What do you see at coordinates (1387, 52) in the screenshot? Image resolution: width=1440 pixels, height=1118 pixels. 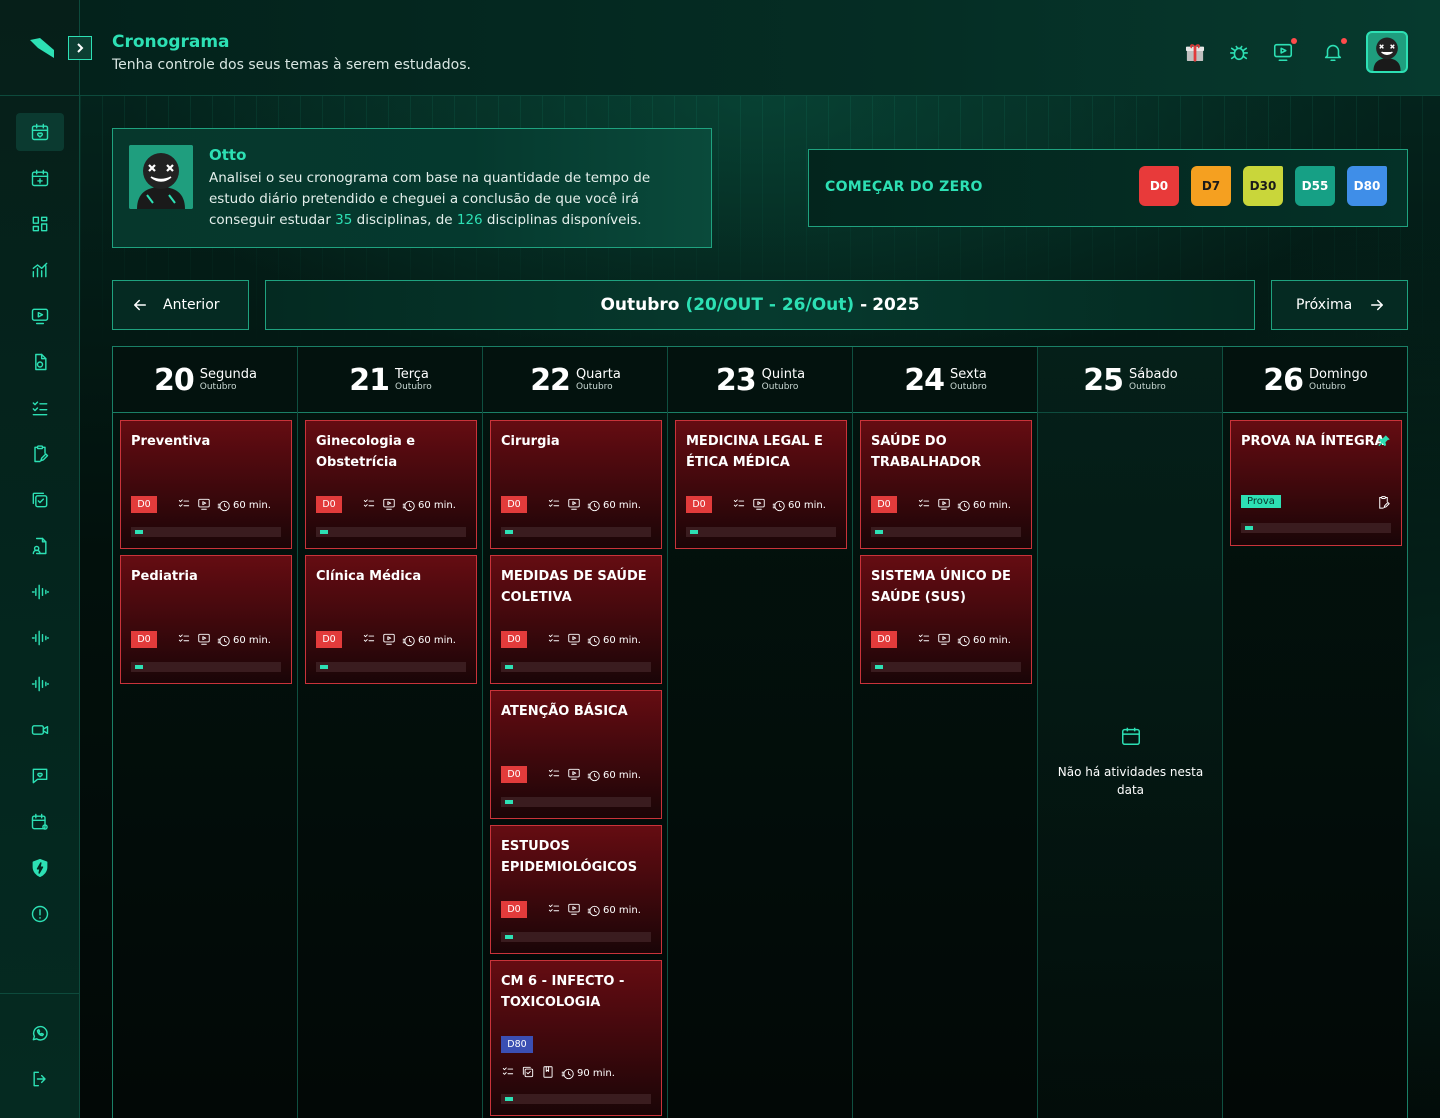 I see `user-avatar` at bounding box center [1387, 52].